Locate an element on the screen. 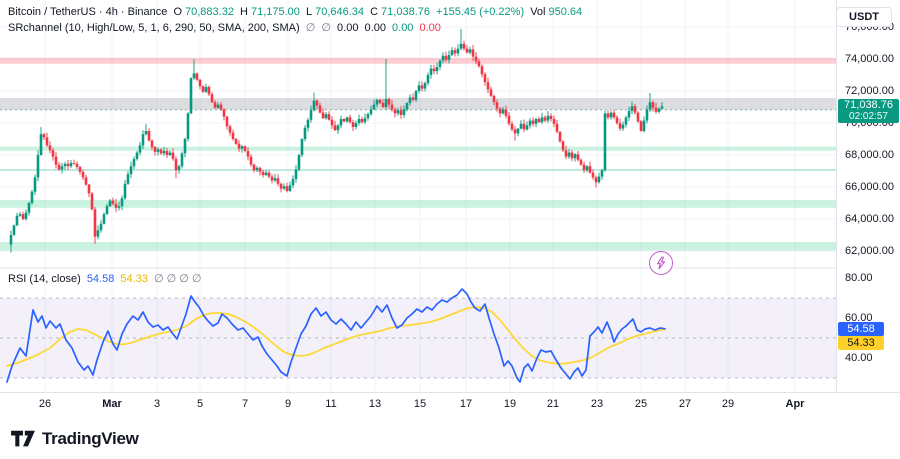 The height and width of the screenshot is (459, 900). rsi-legend: RSI (14, close) 54.58 54.33 ∅ ∅ ∅ ∅ is located at coordinates (106, 278).